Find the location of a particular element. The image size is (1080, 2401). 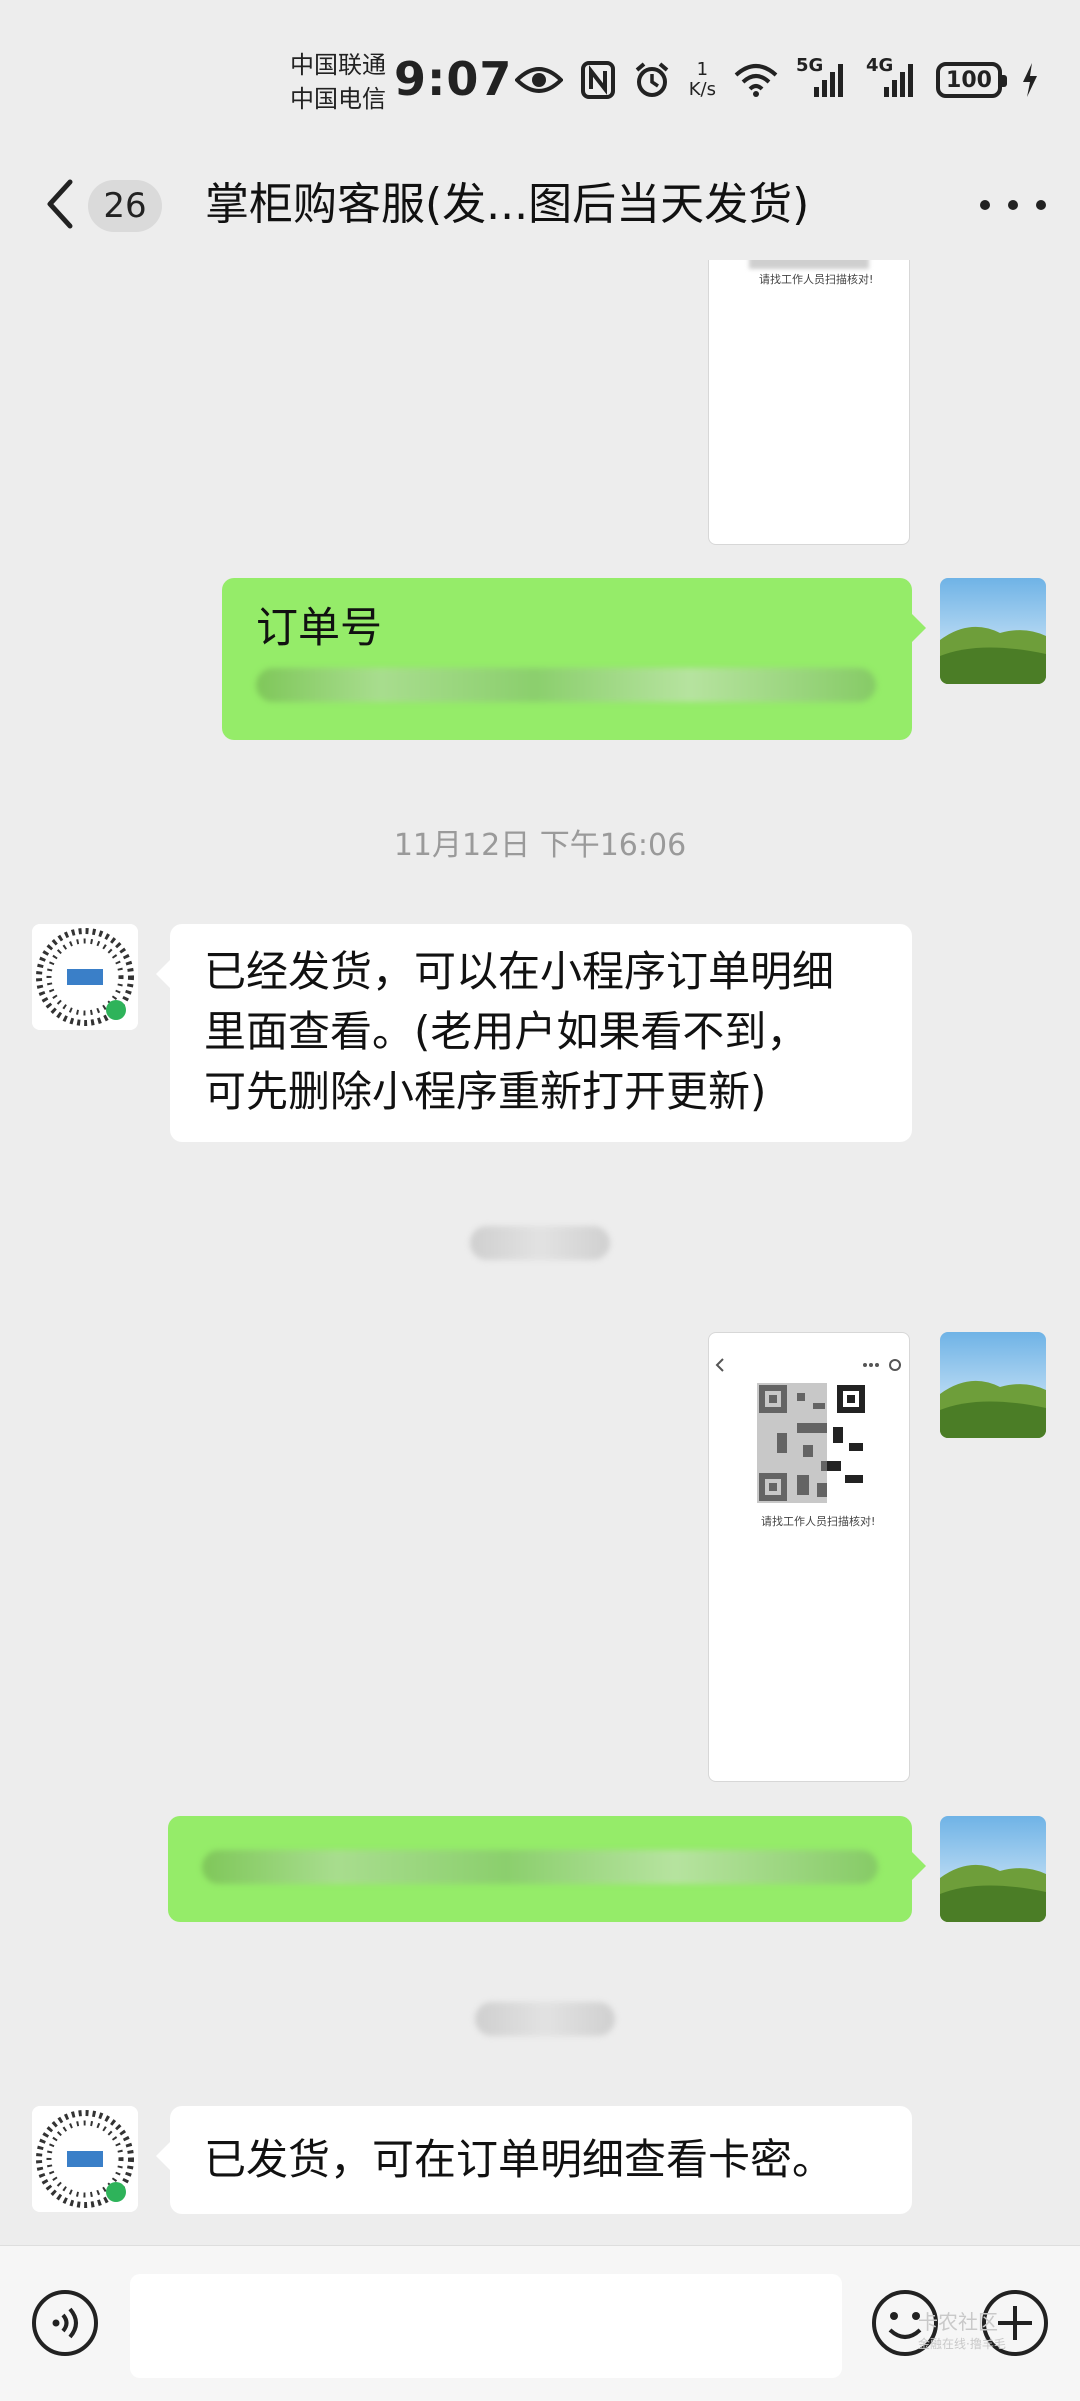

alarm-icon is located at coordinates (652, 80).